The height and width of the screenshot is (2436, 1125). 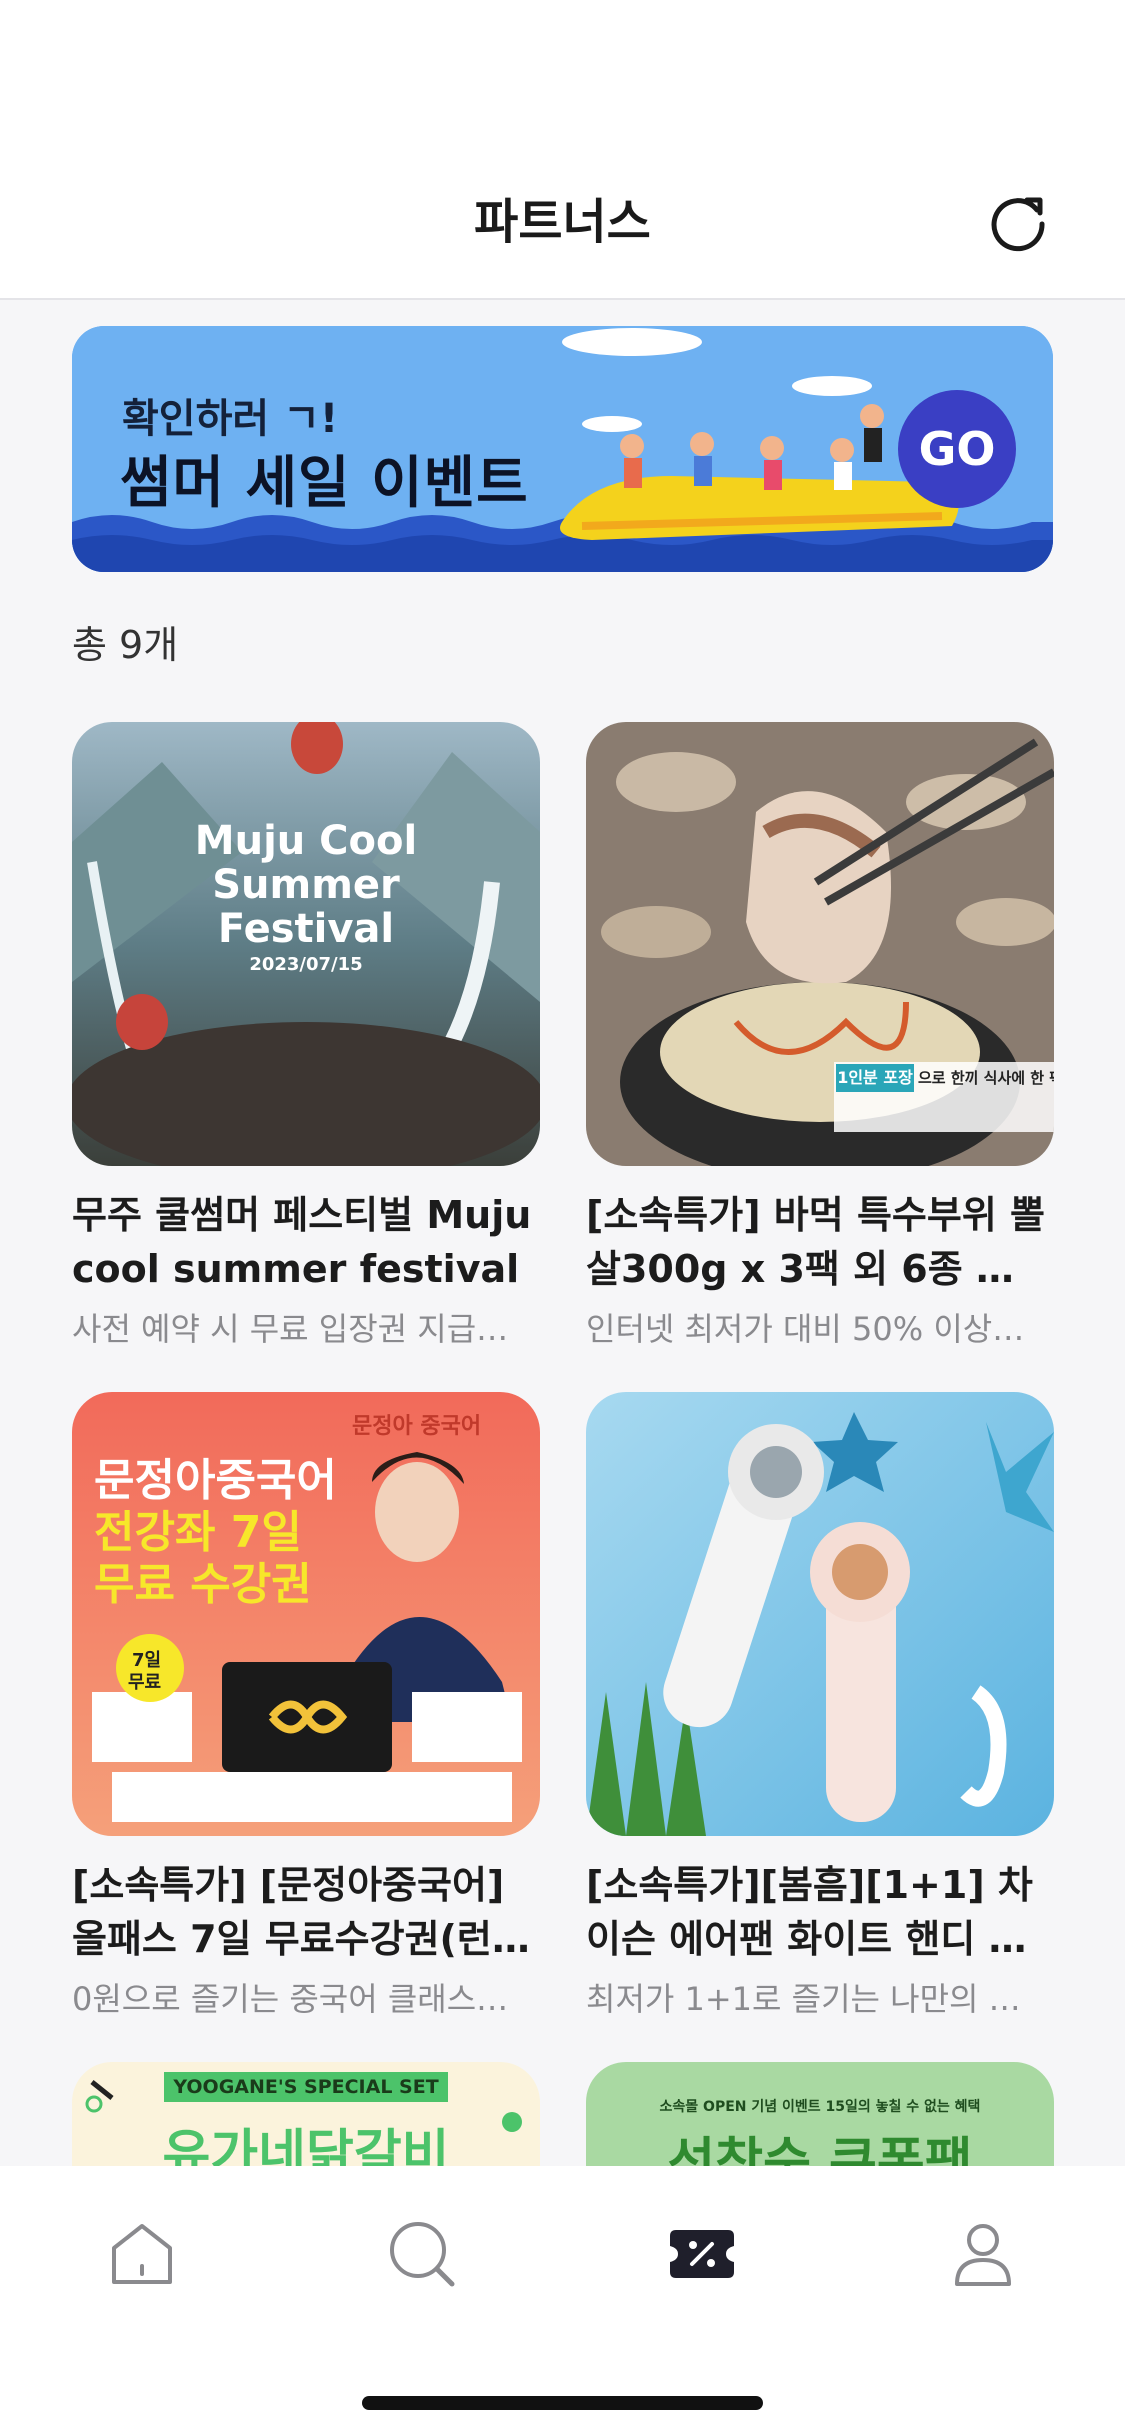 I want to click on refresh-button, so click(x=1018, y=221).